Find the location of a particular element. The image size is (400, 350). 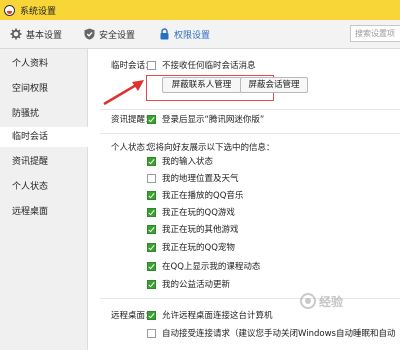

tab-basic-settings-label: 基本设置 is located at coordinates (44, 35).